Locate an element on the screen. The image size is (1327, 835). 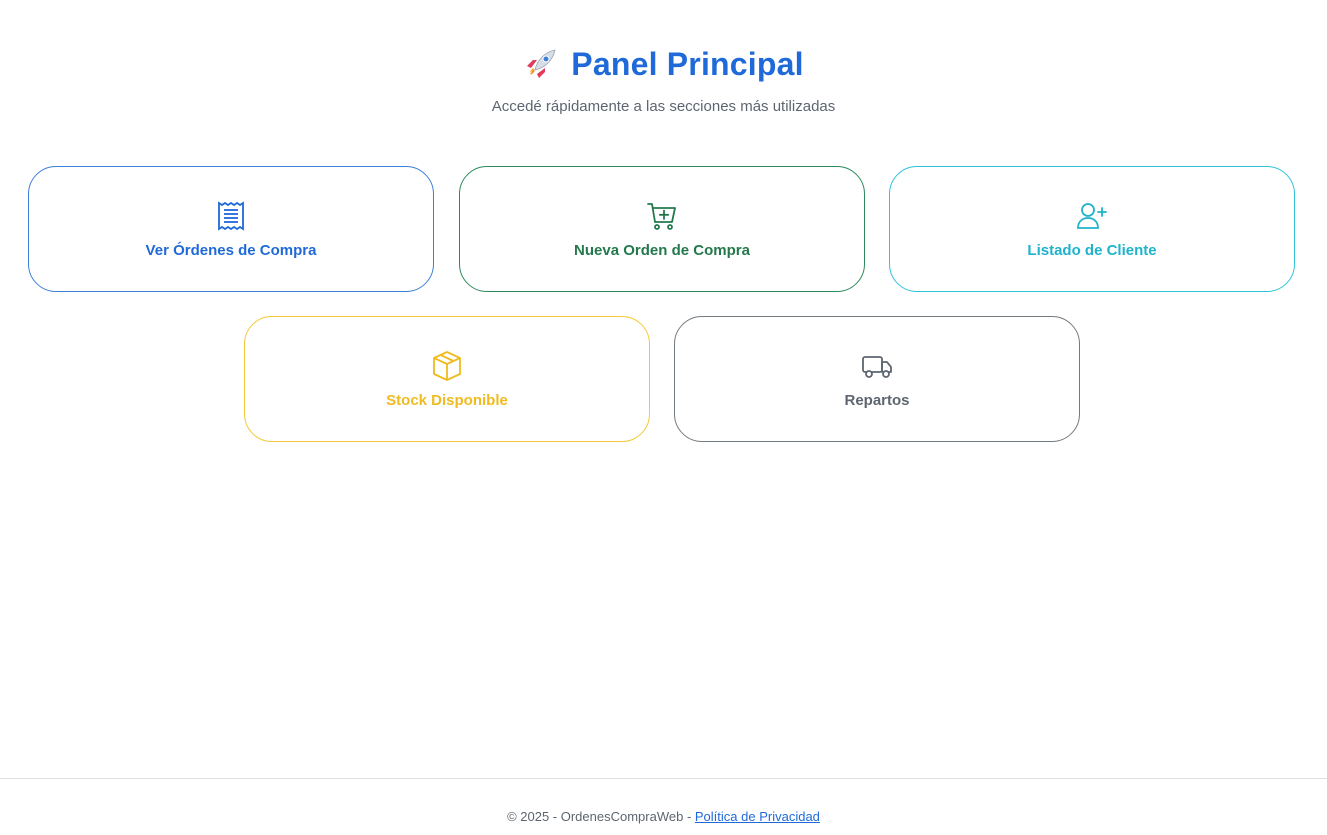
card-label: Stock Disponible is located at coordinates (447, 400).